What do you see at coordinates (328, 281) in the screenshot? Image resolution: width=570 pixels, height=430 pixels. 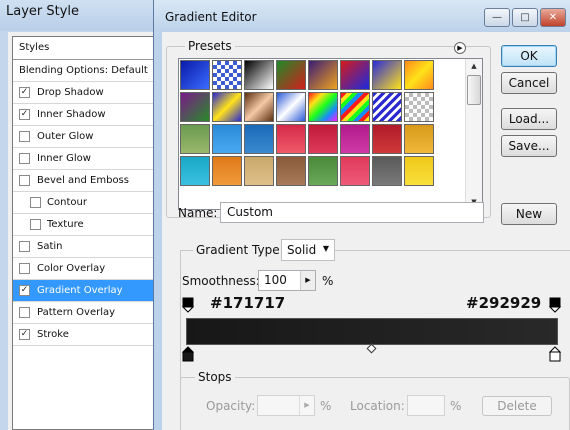 I see `smoothness-unit: %` at bounding box center [328, 281].